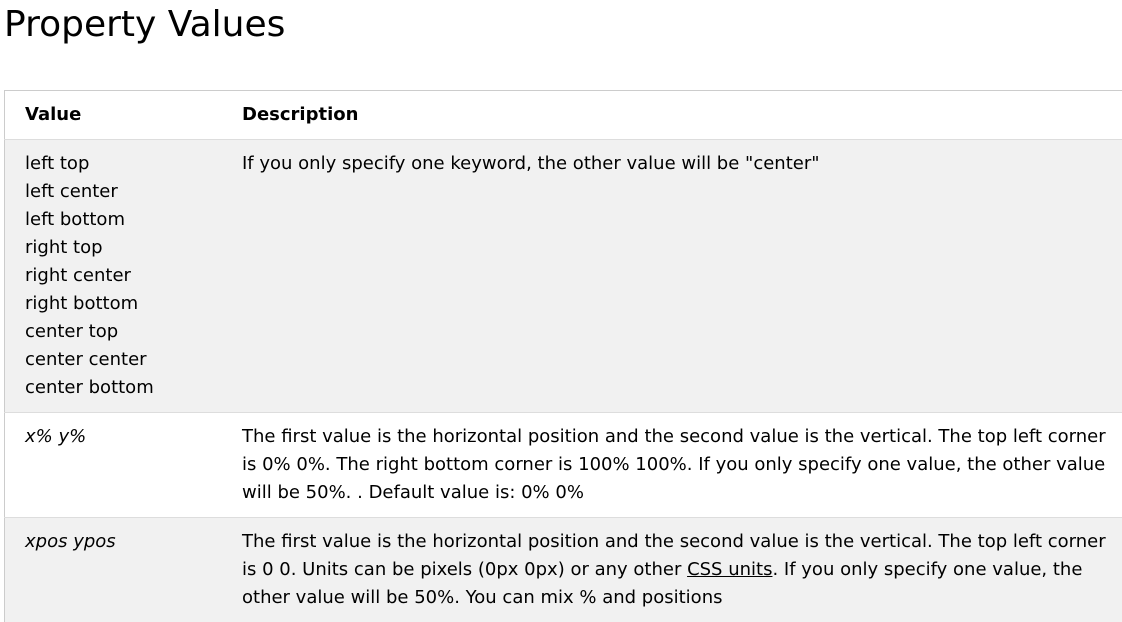 The height and width of the screenshot is (622, 1122). Describe the element at coordinates (113, 115) in the screenshot. I see `column-header-value: Value` at that location.